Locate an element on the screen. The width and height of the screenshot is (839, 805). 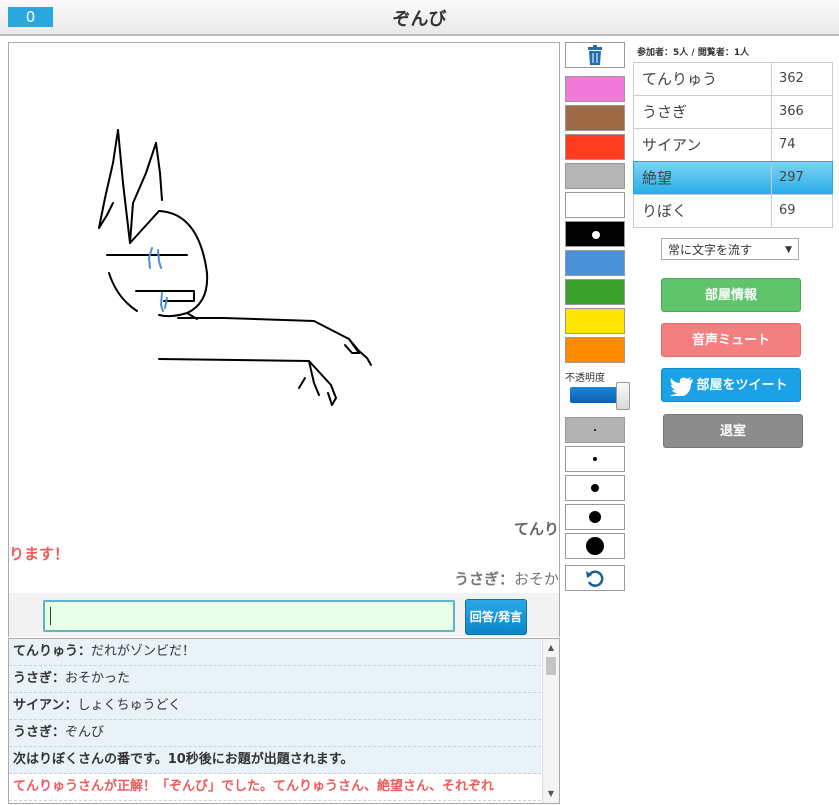
chat-input is located at coordinates (249, 616).